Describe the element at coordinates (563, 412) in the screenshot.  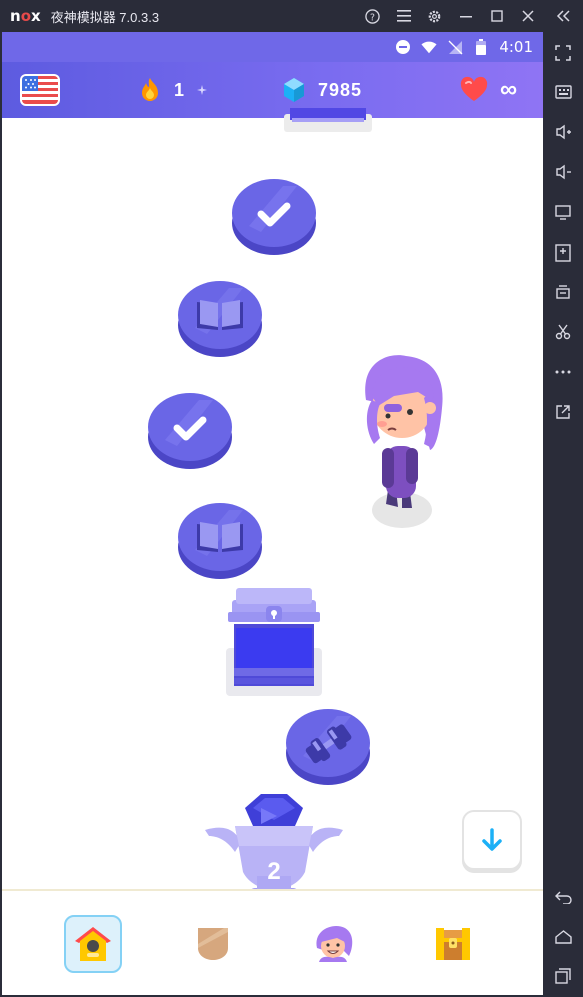
I see `open-external-icon` at that location.